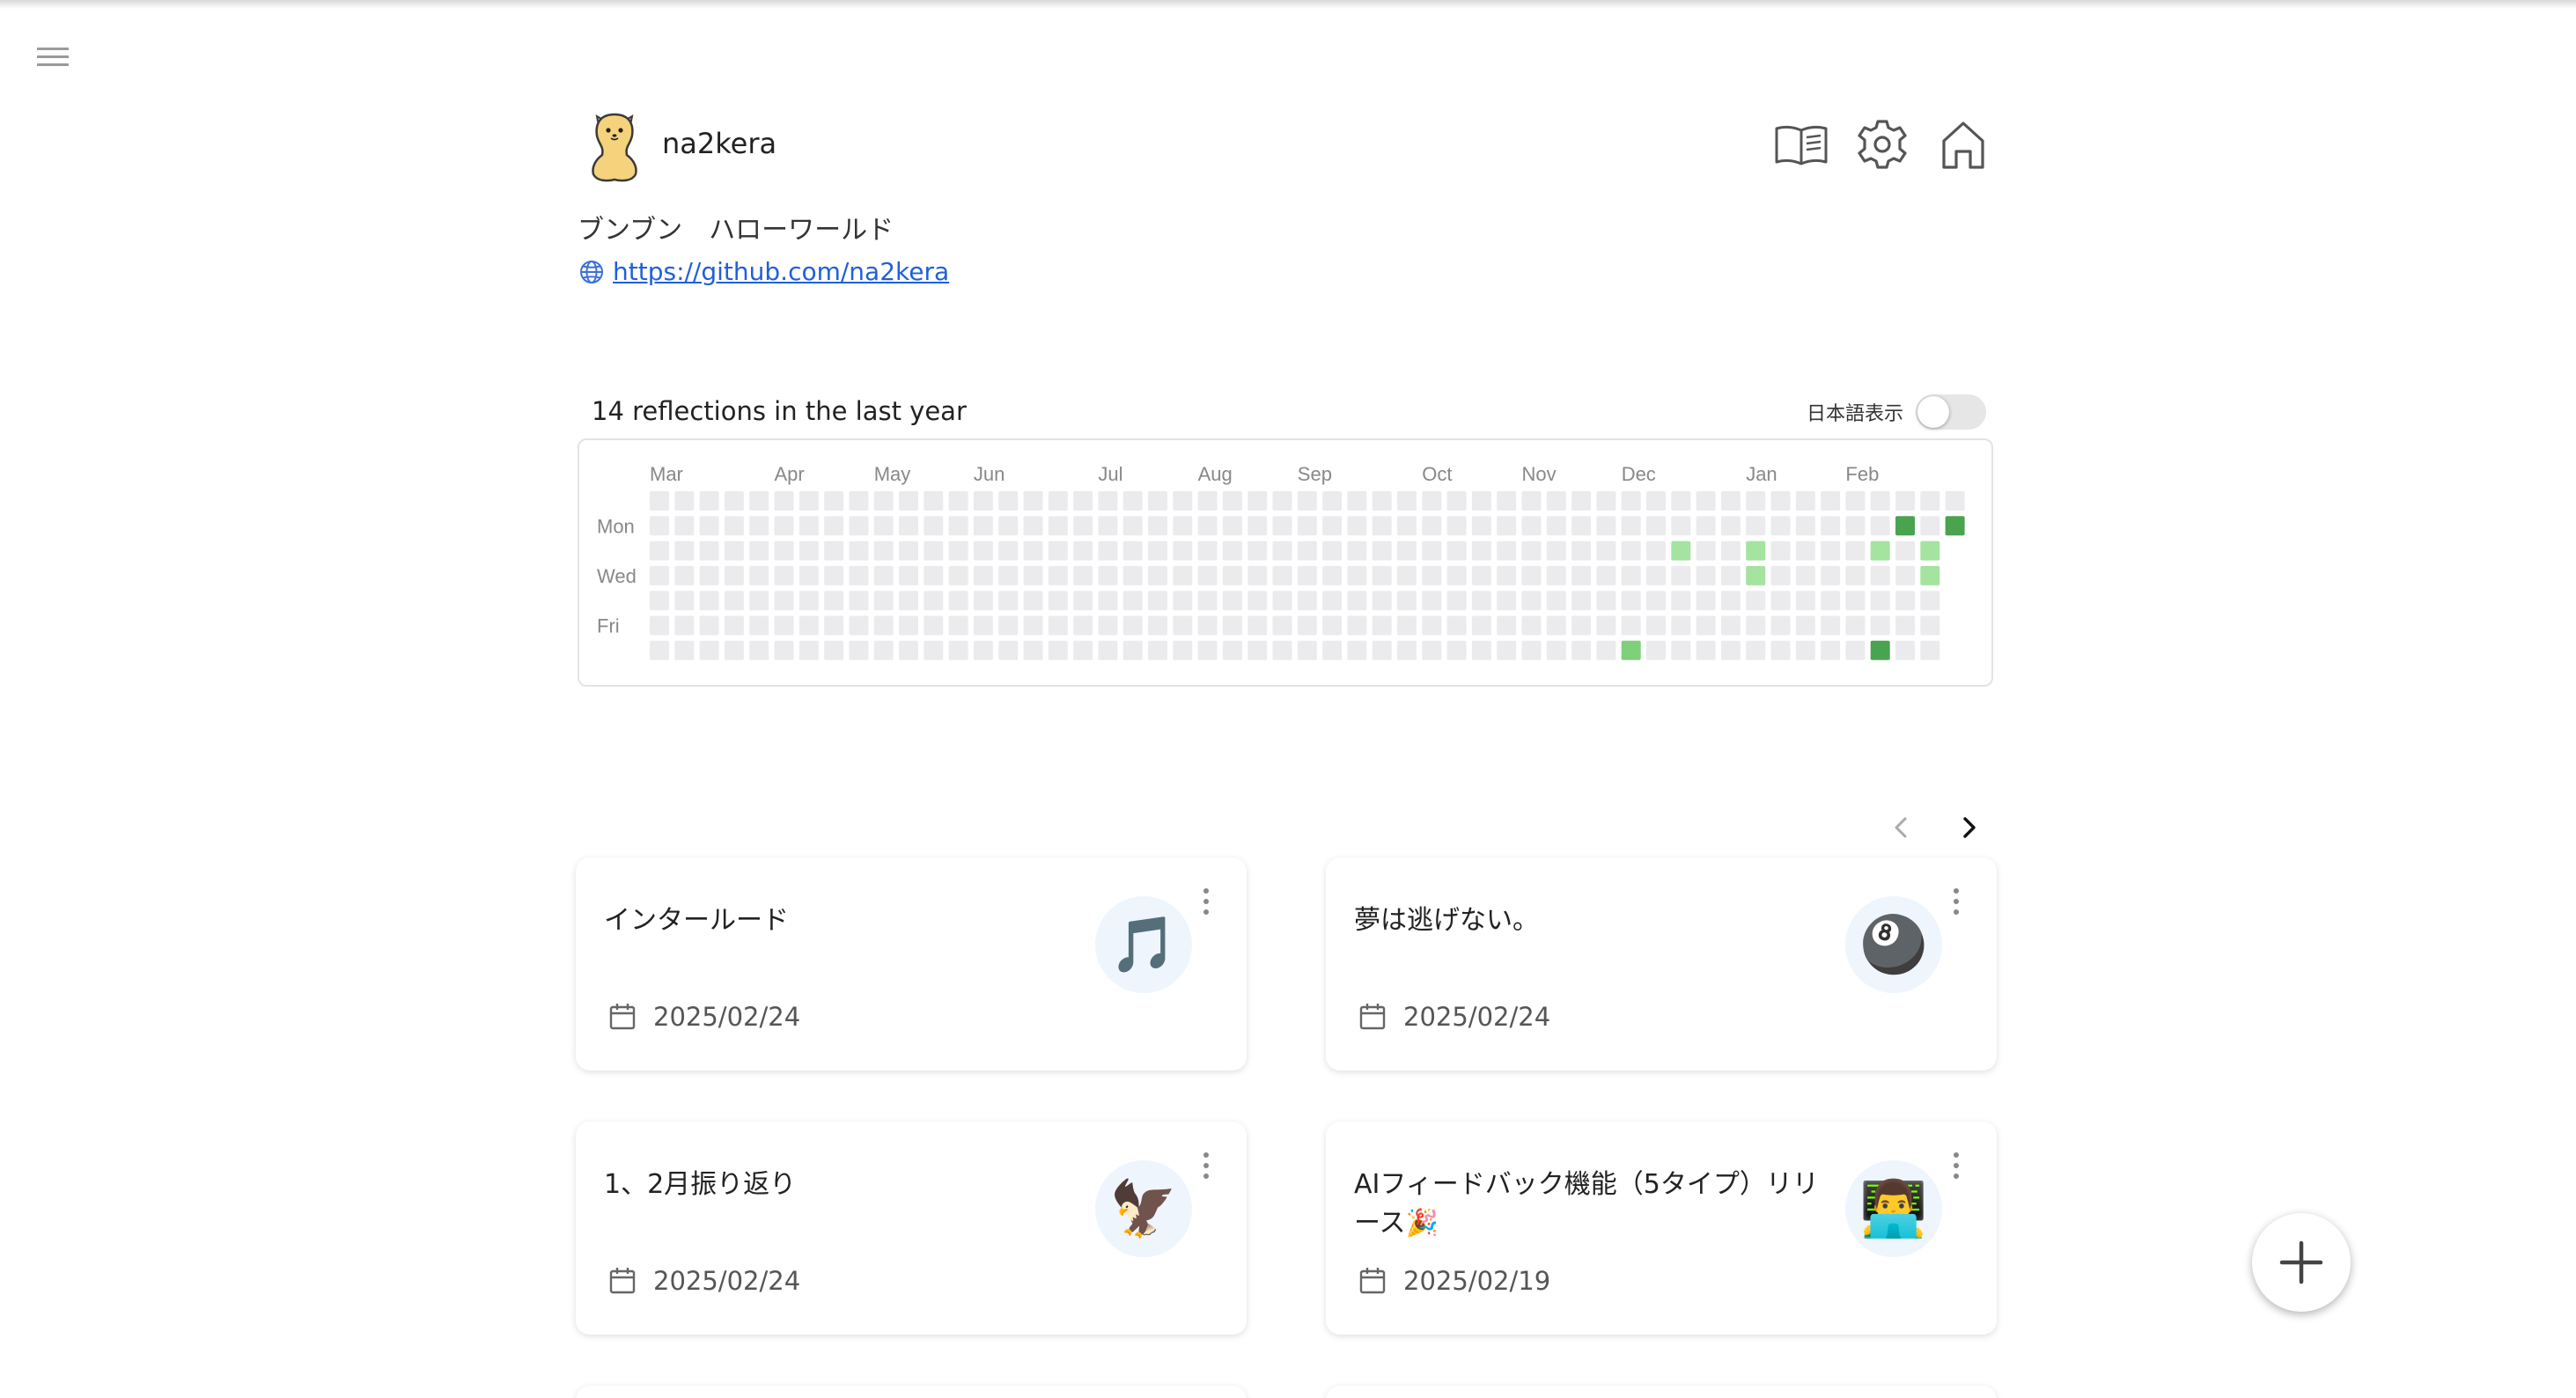 Image resolution: width=2576 pixels, height=1398 pixels. Describe the element at coordinates (615, 146) in the screenshot. I see `avatar` at that location.